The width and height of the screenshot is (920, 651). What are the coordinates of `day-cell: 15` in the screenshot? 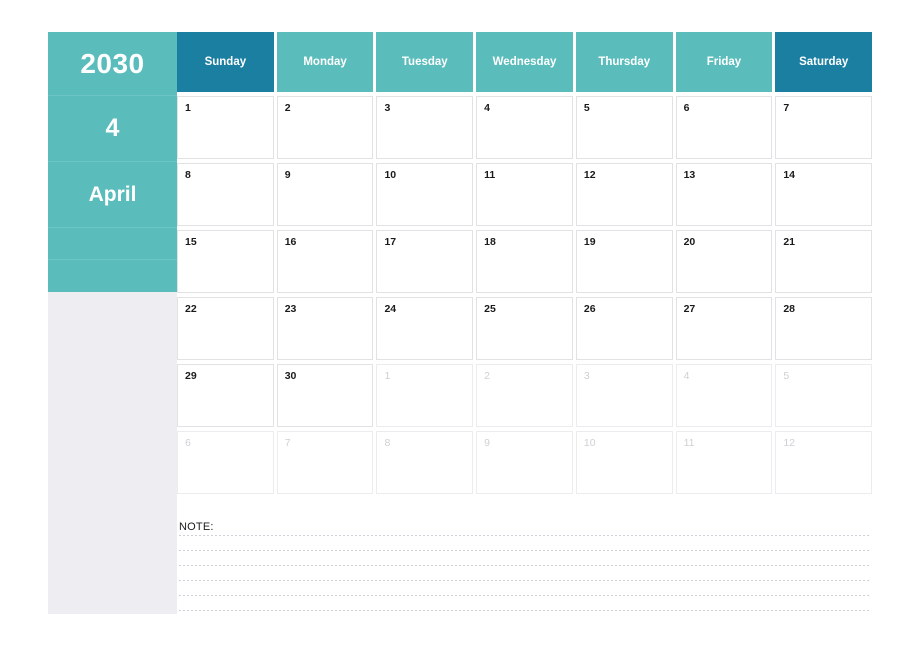 It's located at (225, 261).